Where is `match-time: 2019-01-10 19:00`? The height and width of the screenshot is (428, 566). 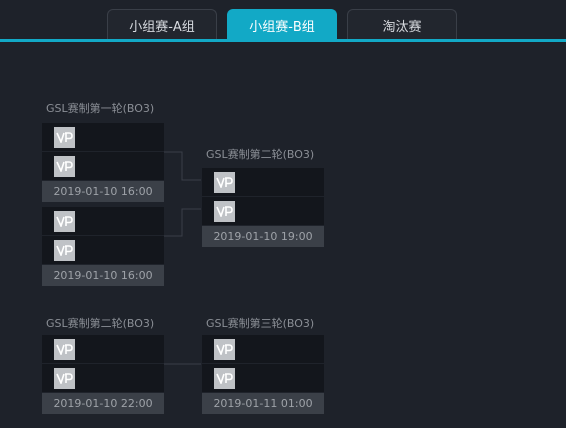 match-time: 2019-01-10 19:00 is located at coordinates (263, 236).